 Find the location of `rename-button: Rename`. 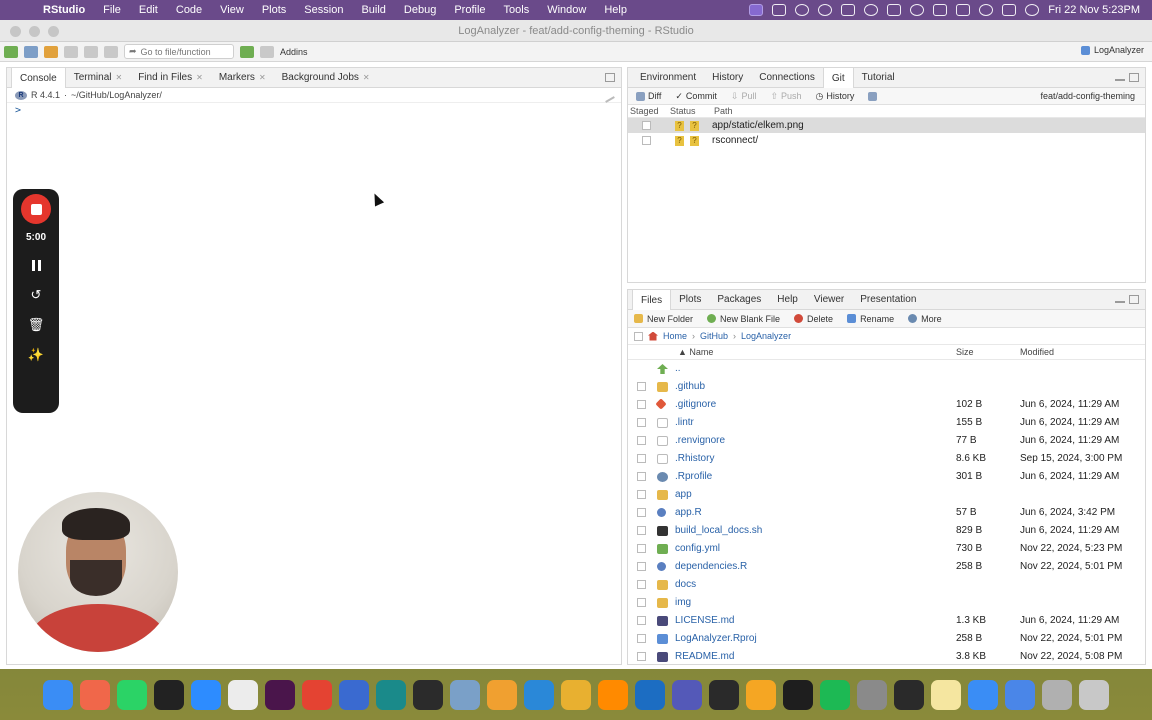

rename-button: Rename is located at coordinates (870, 319).